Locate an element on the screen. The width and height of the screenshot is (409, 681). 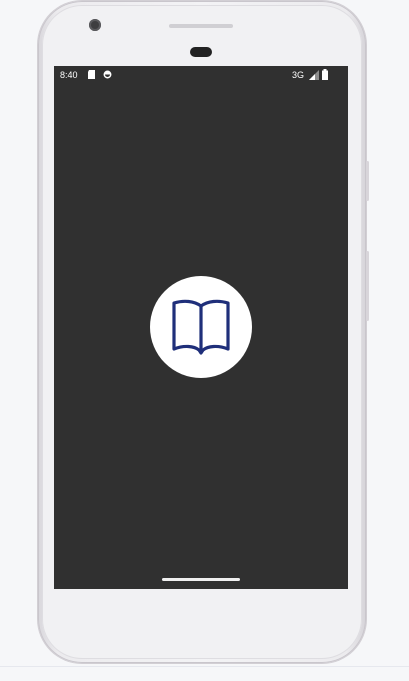
volume-button is located at coordinates (367, 286).